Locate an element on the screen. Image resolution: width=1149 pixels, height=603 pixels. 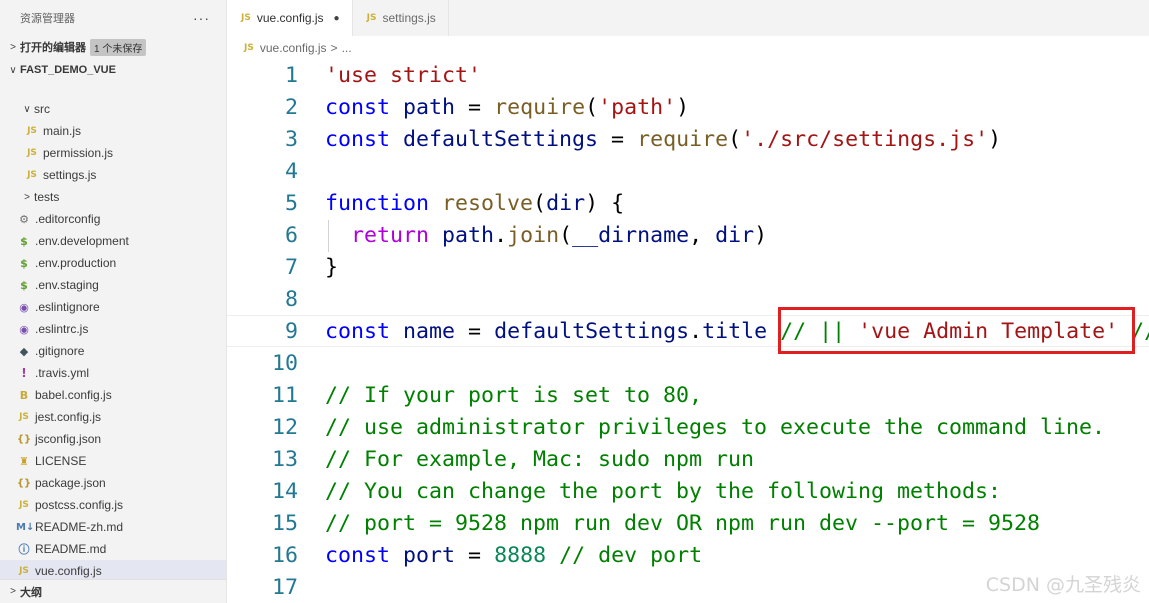
code-line: 11 // If your port is set to 80, is located at coordinates (688, 395).